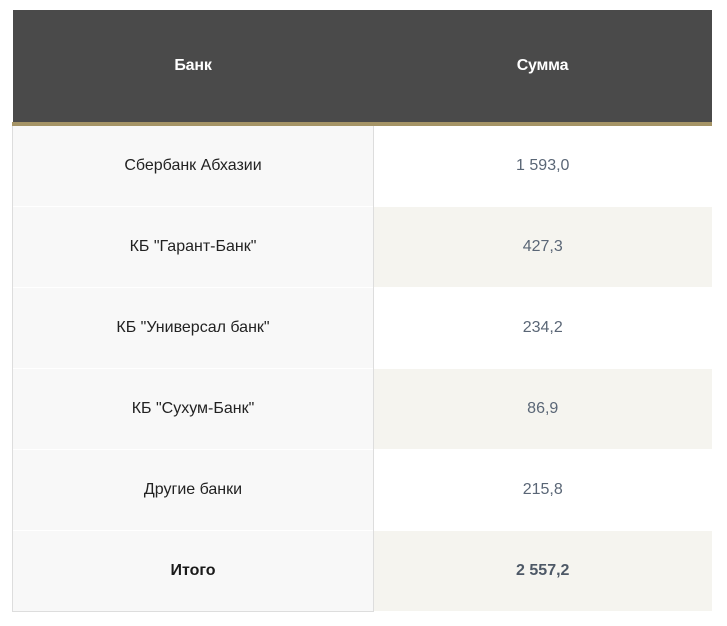 This screenshot has width=727, height=626. Describe the element at coordinates (193, 68) in the screenshot. I see `column-header-bank: Банк` at that location.